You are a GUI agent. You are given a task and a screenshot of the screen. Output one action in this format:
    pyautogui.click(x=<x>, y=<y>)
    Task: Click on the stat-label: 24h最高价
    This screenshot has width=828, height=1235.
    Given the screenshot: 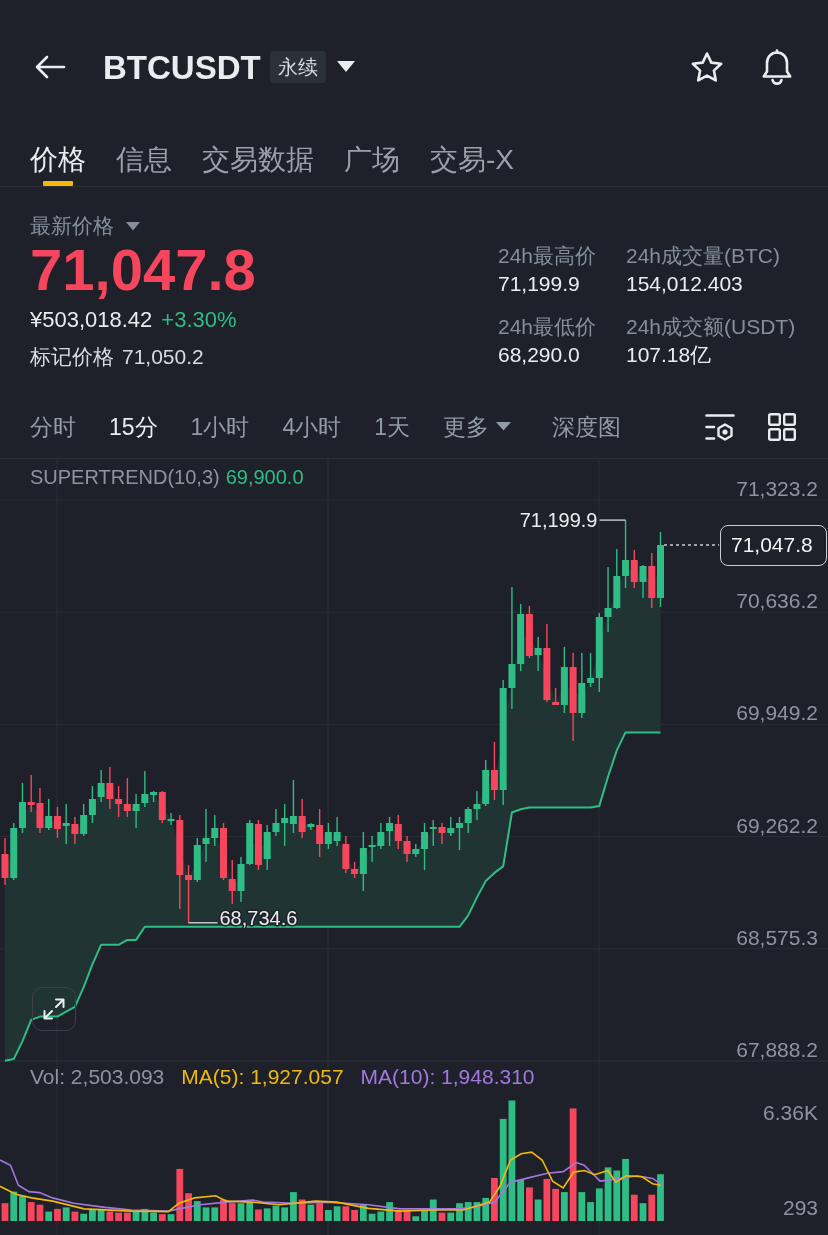 What is the action you would take?
    pyautogui.click(x=548, y=256)
    